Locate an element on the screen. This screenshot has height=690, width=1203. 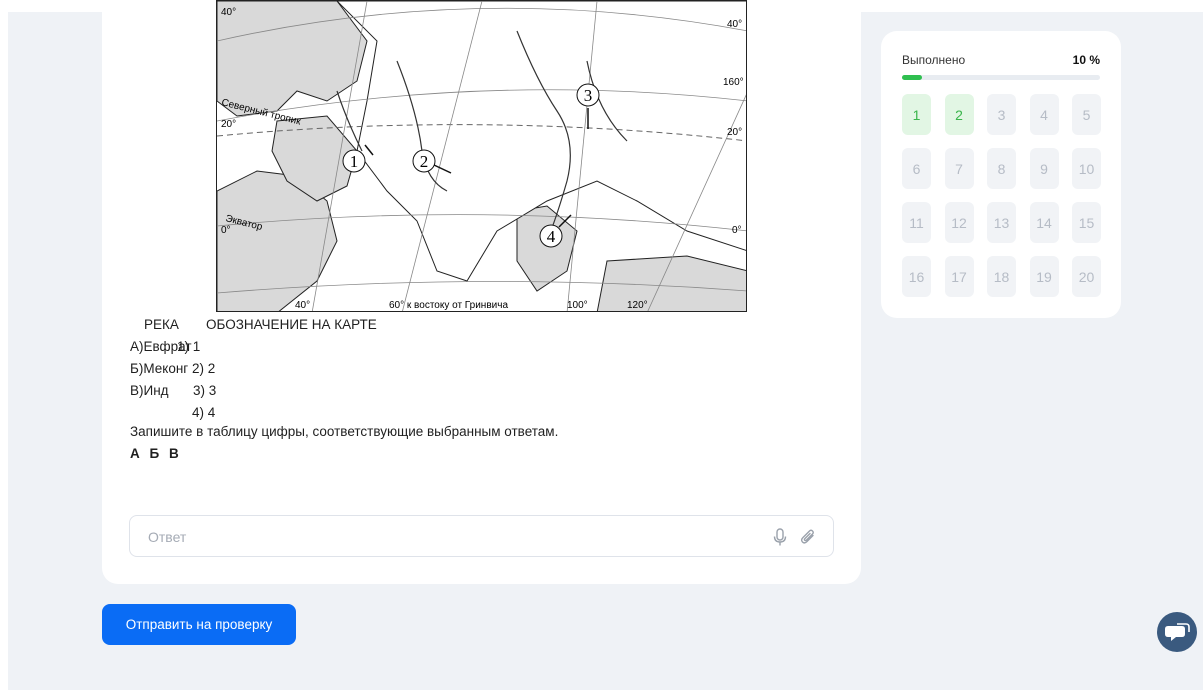
lon-120: 120° is located at coordinates (637, 305).